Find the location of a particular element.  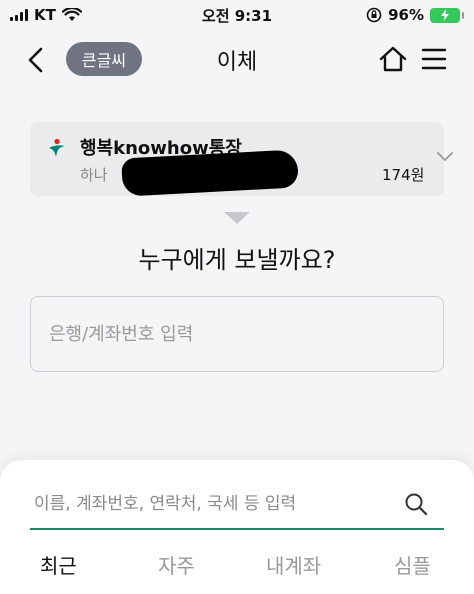

menu-icon is located at coordinates (434, 59).